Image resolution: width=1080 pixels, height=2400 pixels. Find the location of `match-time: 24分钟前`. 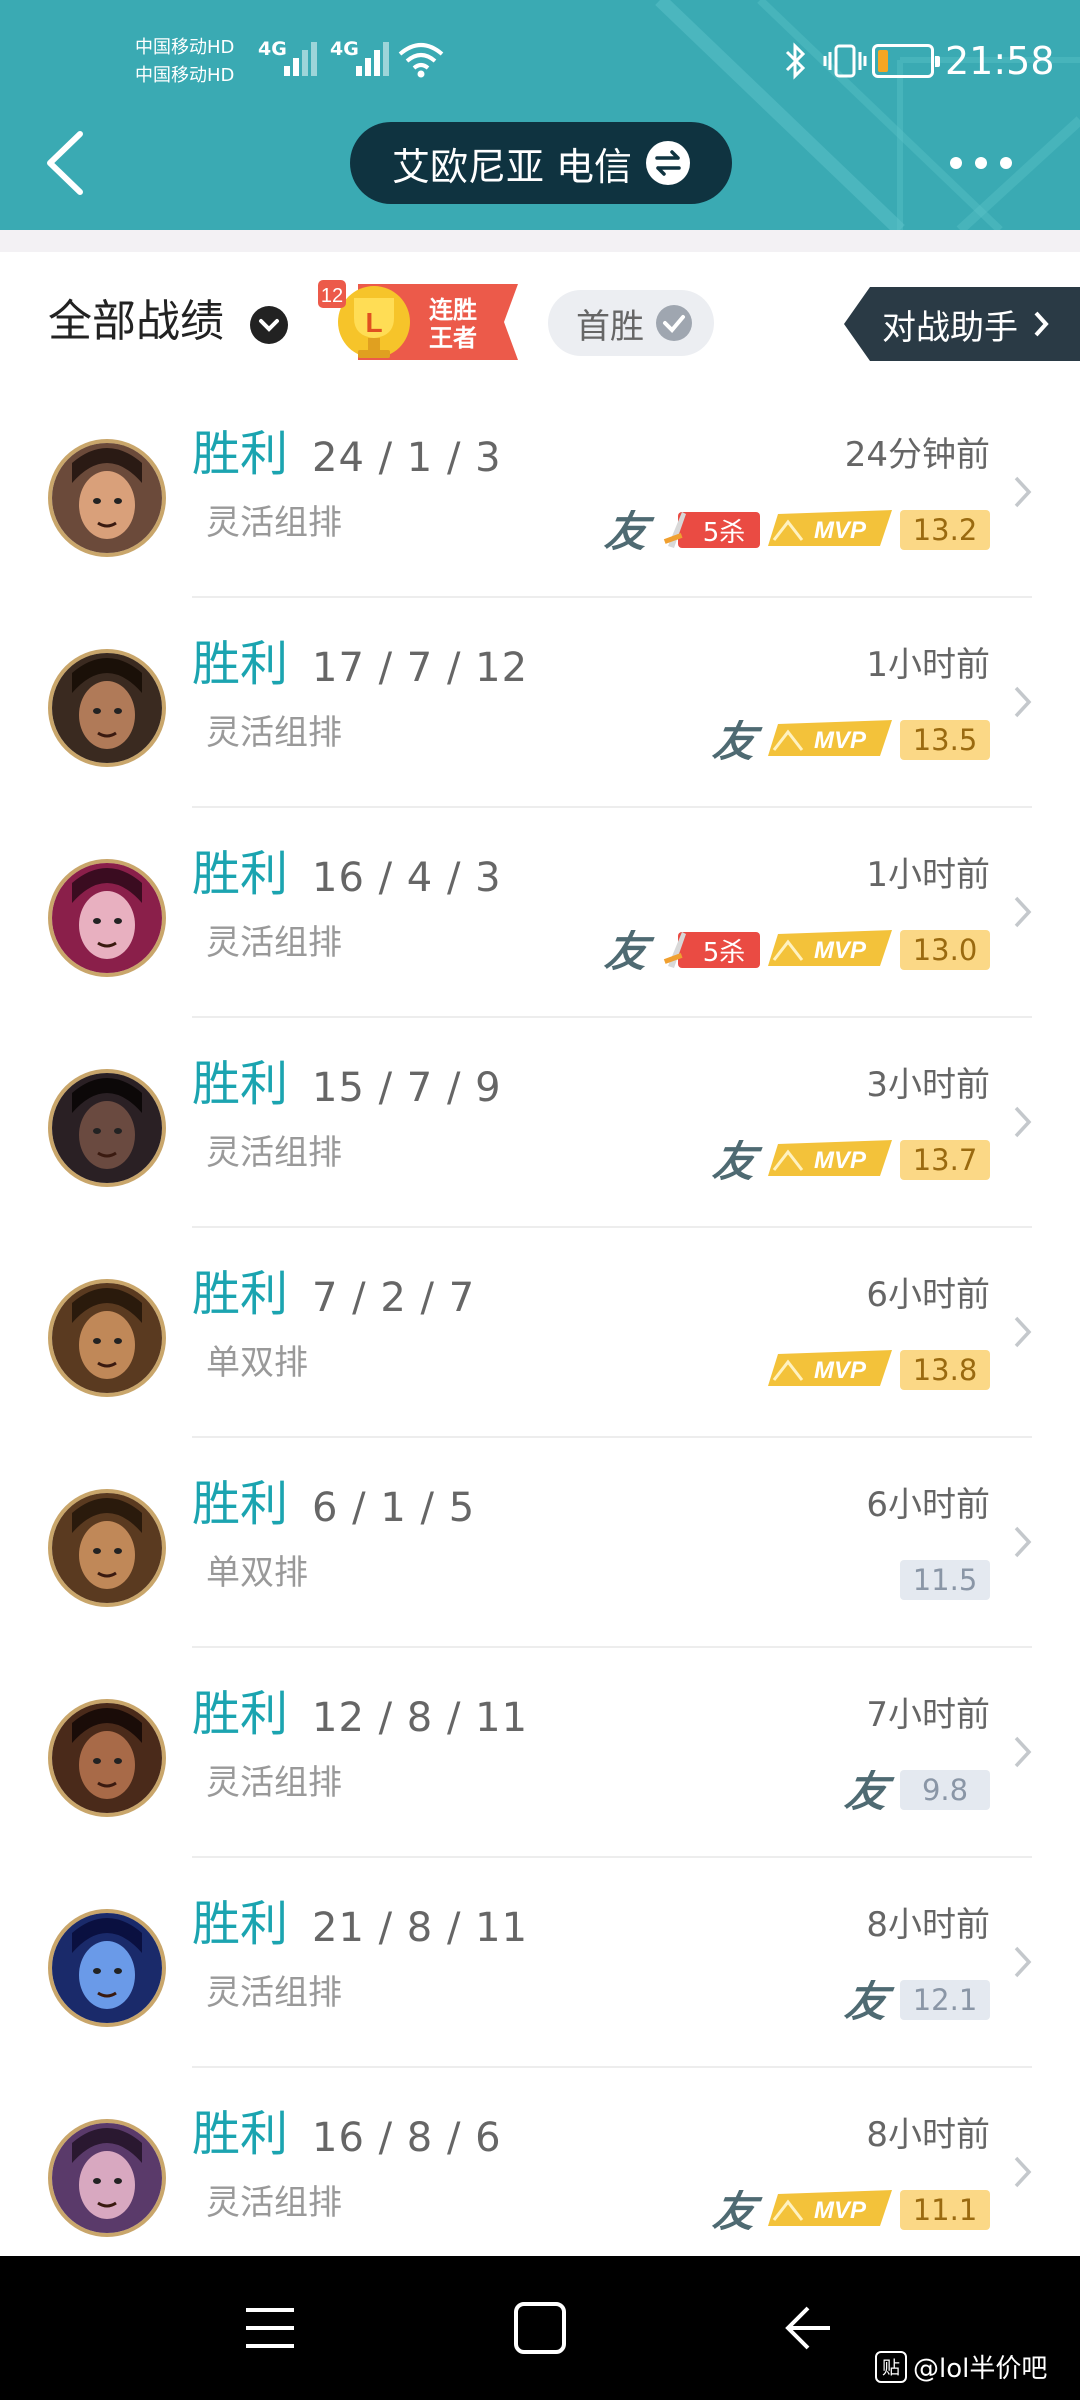

match-time: 24分钟前 is located at coordinates (917, 455).